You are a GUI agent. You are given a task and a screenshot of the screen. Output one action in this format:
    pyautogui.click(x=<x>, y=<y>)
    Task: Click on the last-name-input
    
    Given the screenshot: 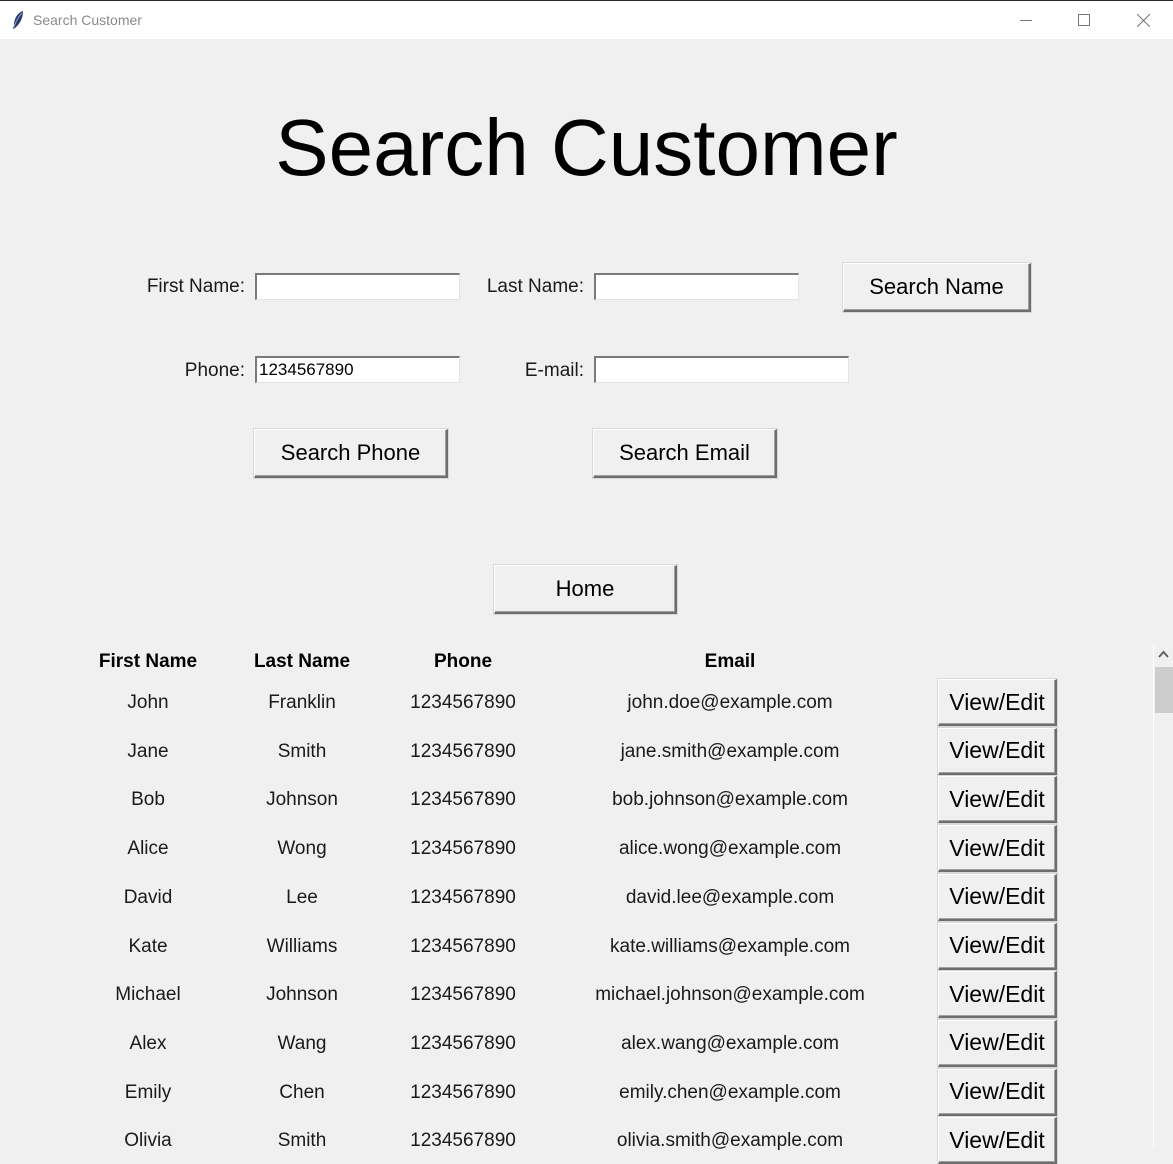 What is the action you would take?
    pyautogui.click(x=696, y=286)
    